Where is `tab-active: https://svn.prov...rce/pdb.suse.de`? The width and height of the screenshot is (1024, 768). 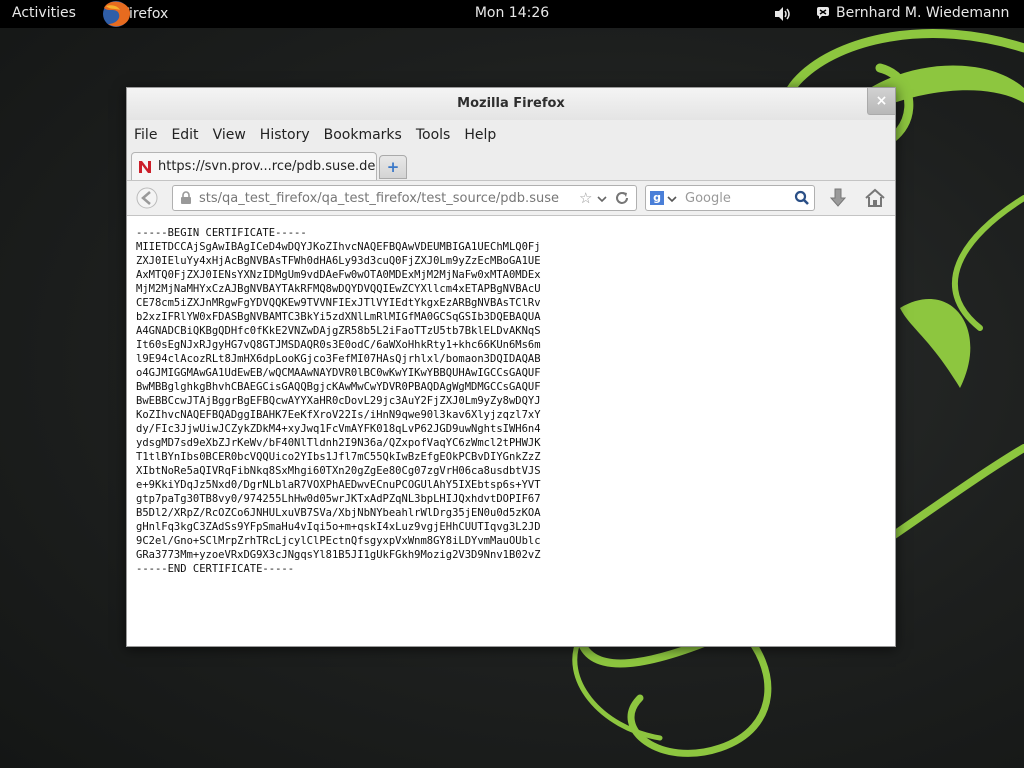 tab-active: https://svn.prov...rce/pdb.suse.de is located at coordinates (254, 166).